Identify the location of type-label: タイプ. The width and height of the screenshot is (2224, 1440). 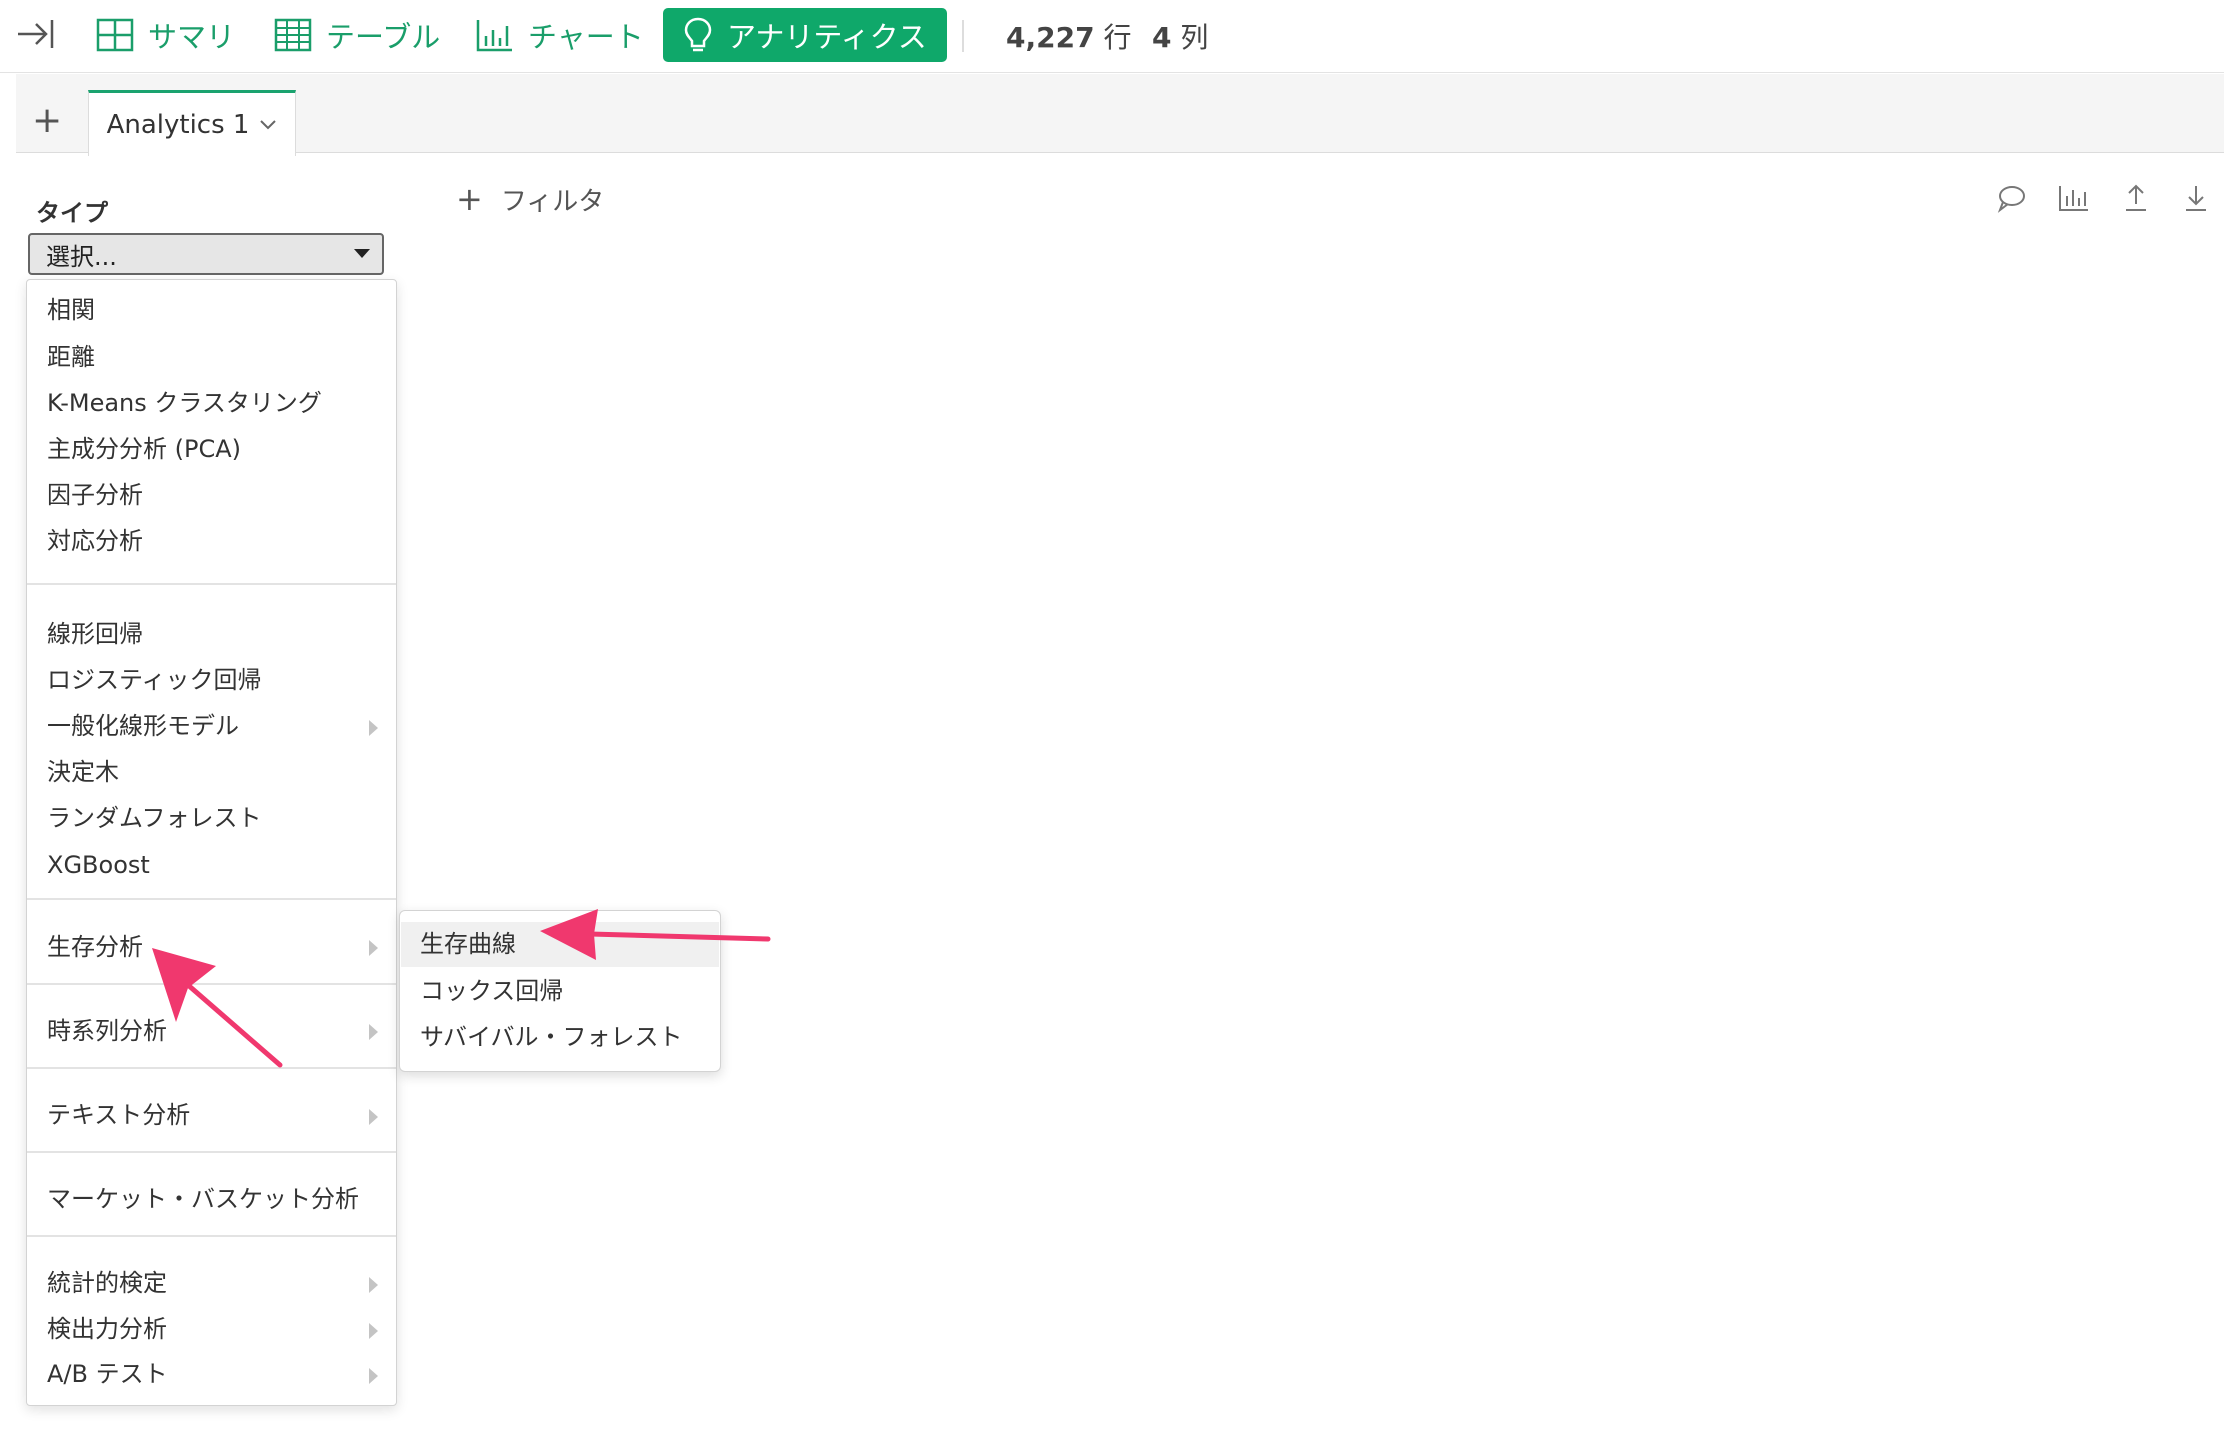
(72, 213).